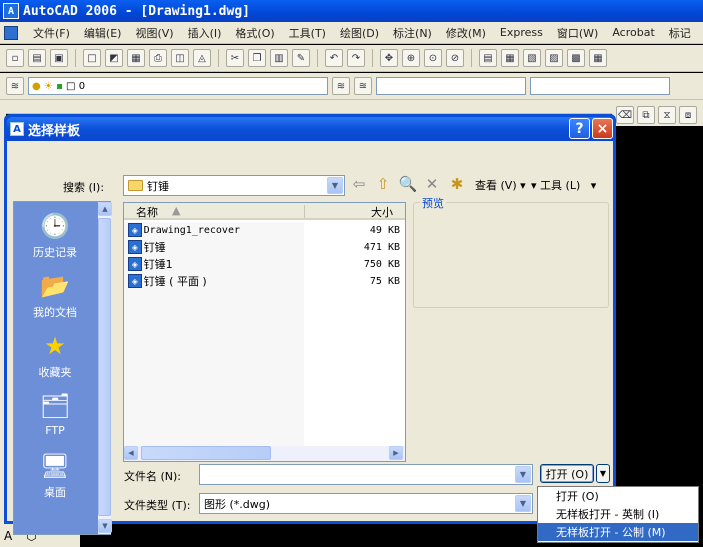 This screenshot has width=703, height=547. Describe the element at coordinates (105, 526) in the screenshot. I see `scroll-down-icon: ▼` at that location.